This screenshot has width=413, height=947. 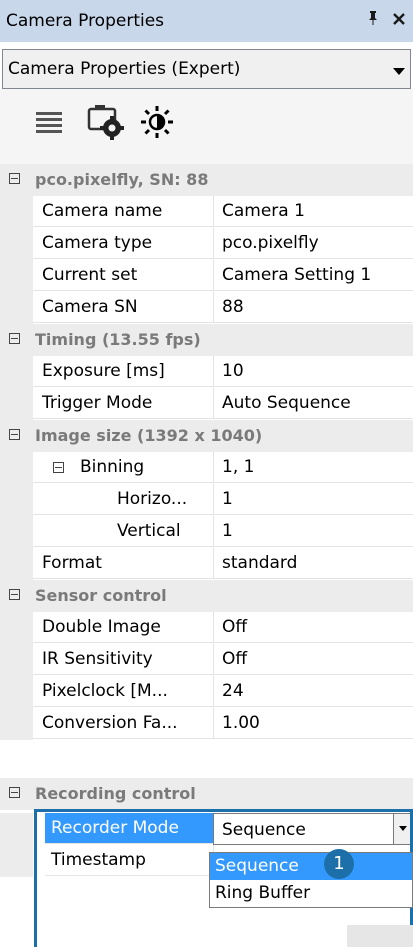 What do you see at coordinates (313, 723) in the screenshot?
I see `property-value: 1.00` at bounding box center [313, 723].